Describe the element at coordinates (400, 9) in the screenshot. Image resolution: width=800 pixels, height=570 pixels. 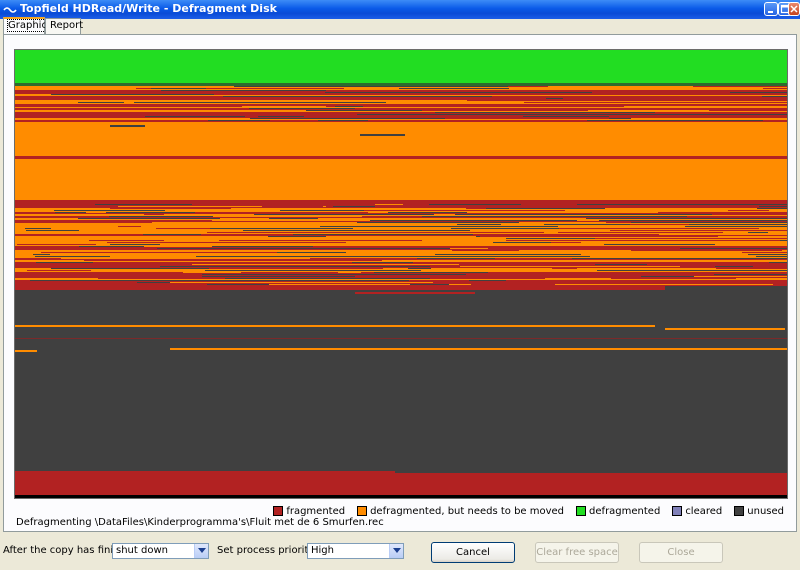
I see `title-bar: Topfield HDRead/Write - Defragment Disk` at that location.